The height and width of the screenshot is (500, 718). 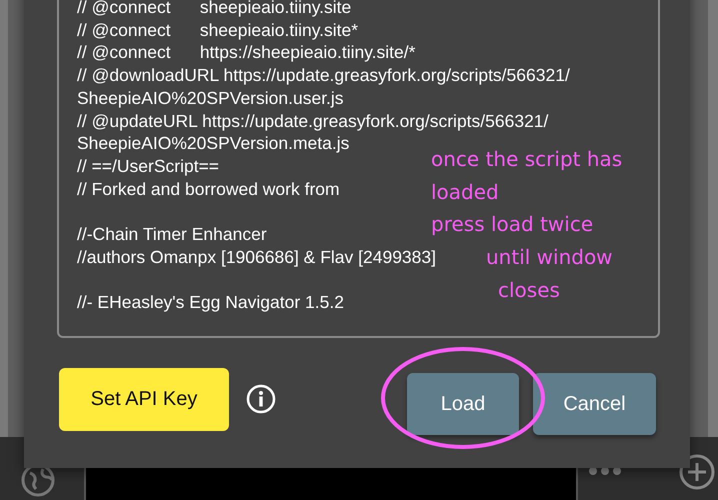 What do you see at coordinates (214, 9) in the screenshot?
I see `code-line: // @connect sheepieaio.tiiny.site` at bounding box center [214, 9].